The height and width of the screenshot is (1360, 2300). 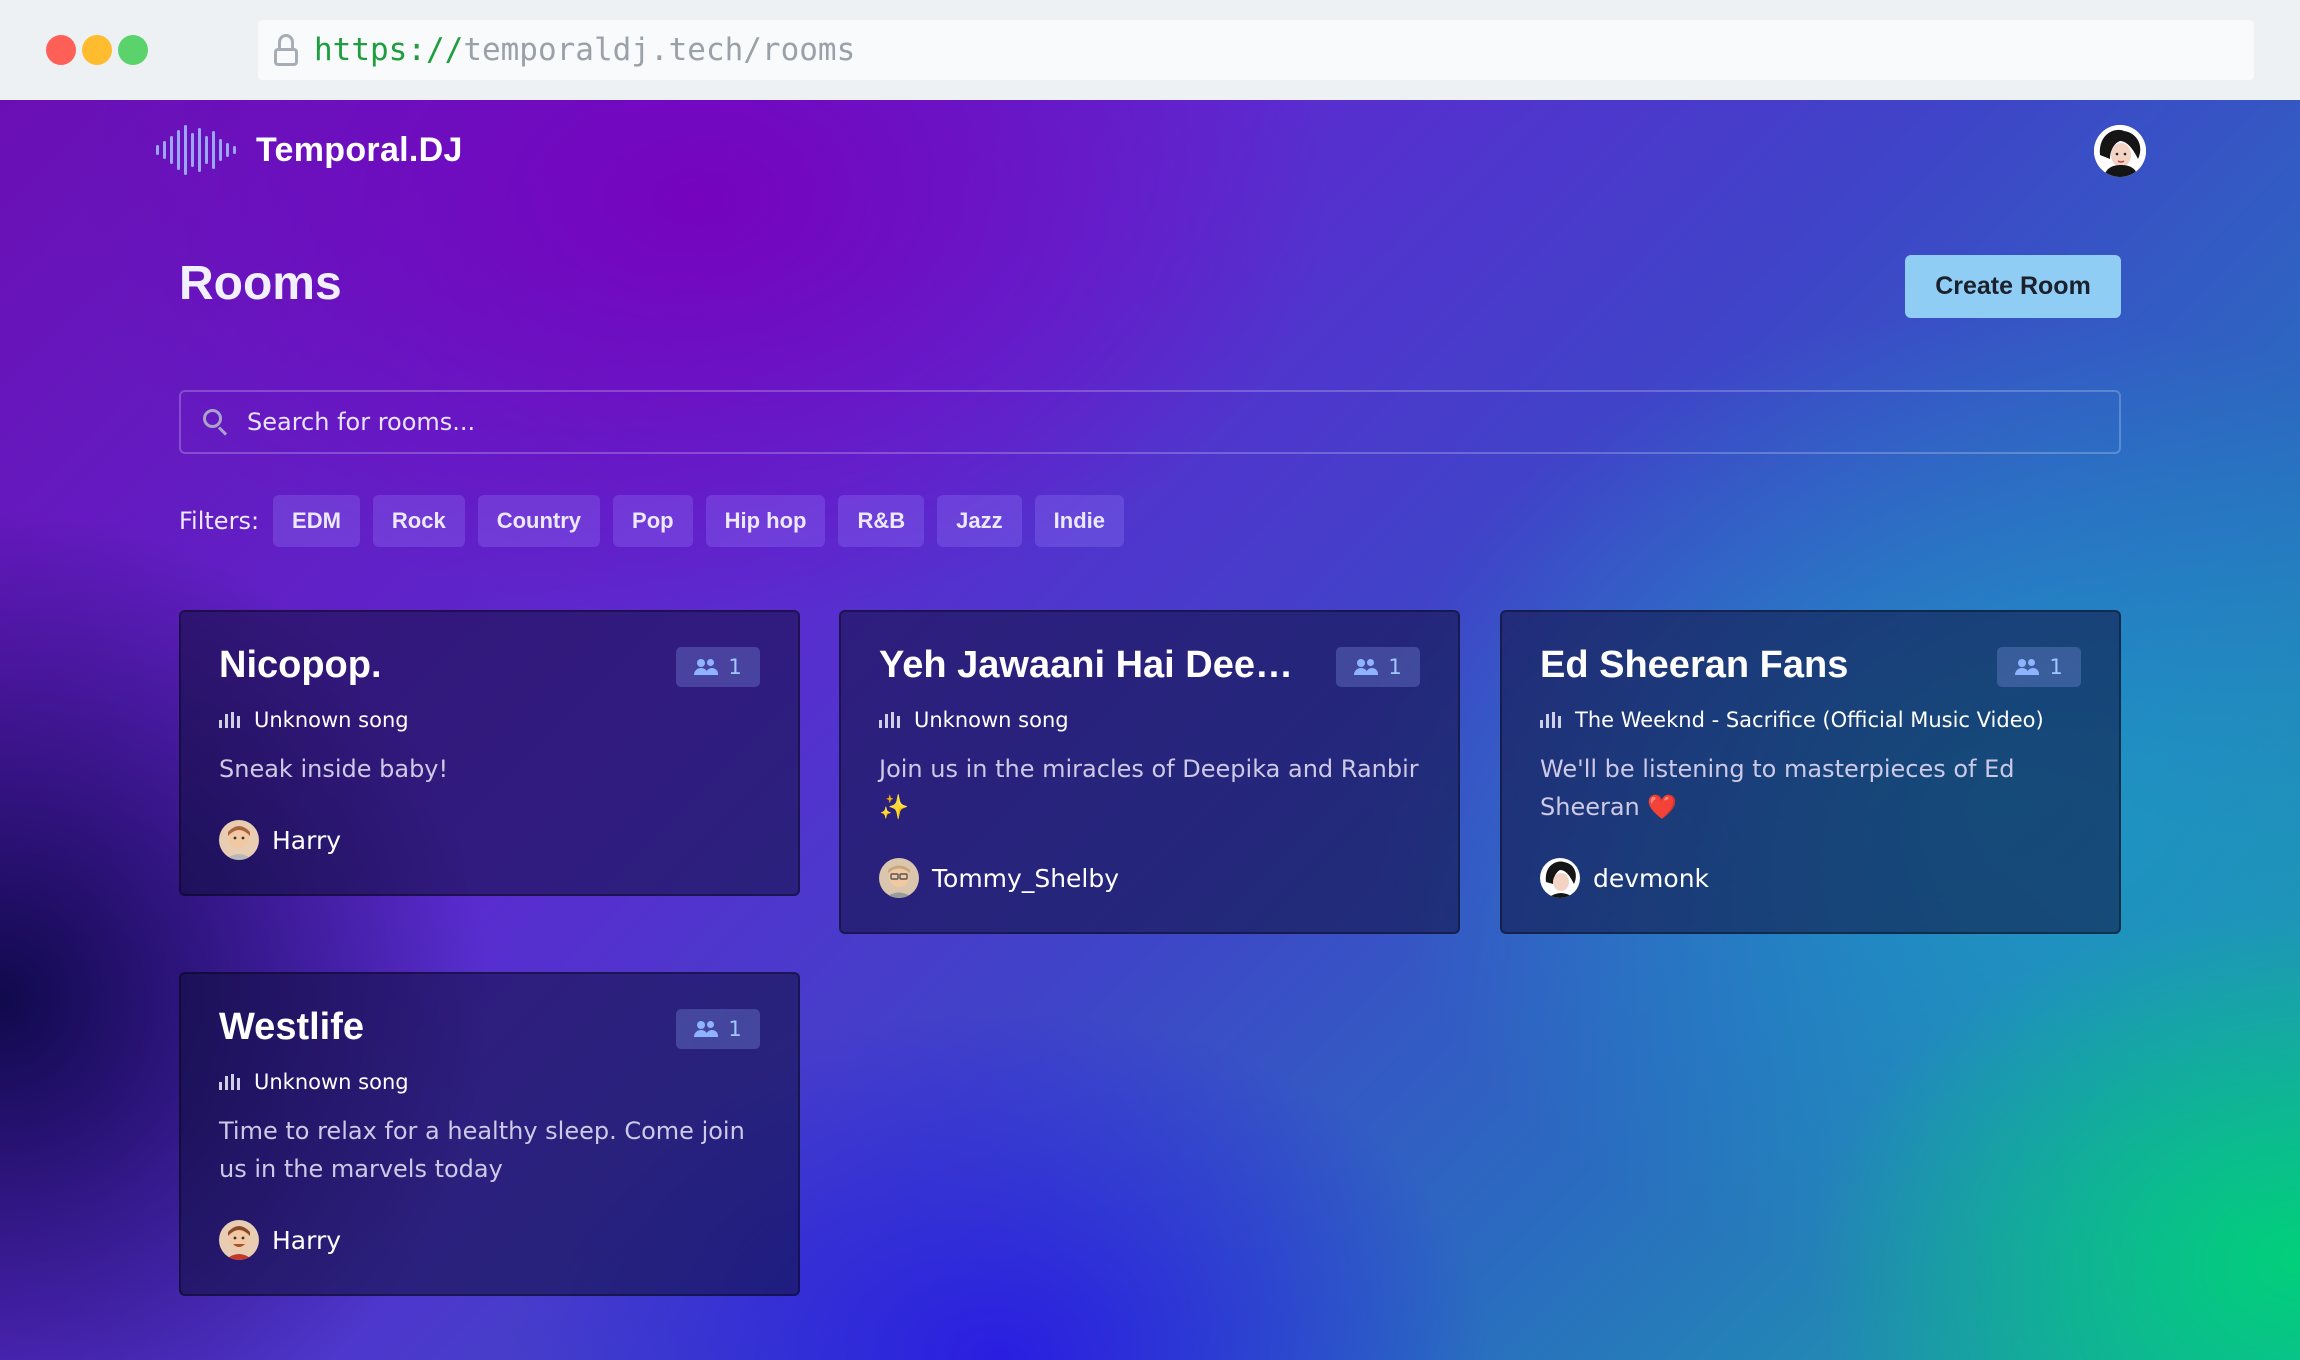 I want to click on filter-chip-pop: Pop, so click(x=653, y=521).